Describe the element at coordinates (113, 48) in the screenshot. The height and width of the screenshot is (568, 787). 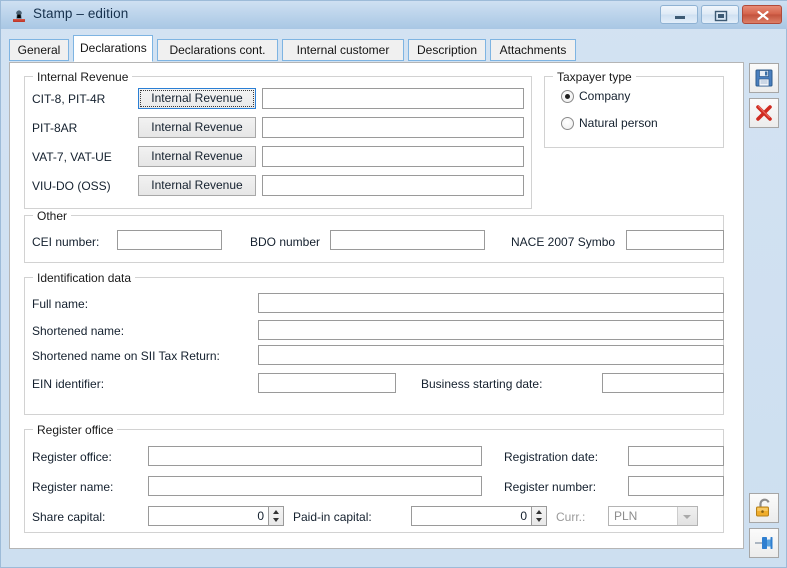
I see `tab-declarations: Declarations` at that location.